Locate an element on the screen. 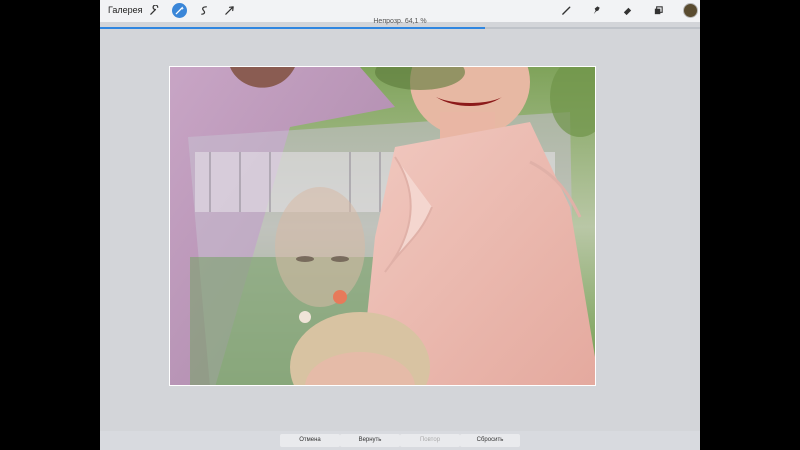  gallery-button: Галерея is located at coordinates (125, 10).